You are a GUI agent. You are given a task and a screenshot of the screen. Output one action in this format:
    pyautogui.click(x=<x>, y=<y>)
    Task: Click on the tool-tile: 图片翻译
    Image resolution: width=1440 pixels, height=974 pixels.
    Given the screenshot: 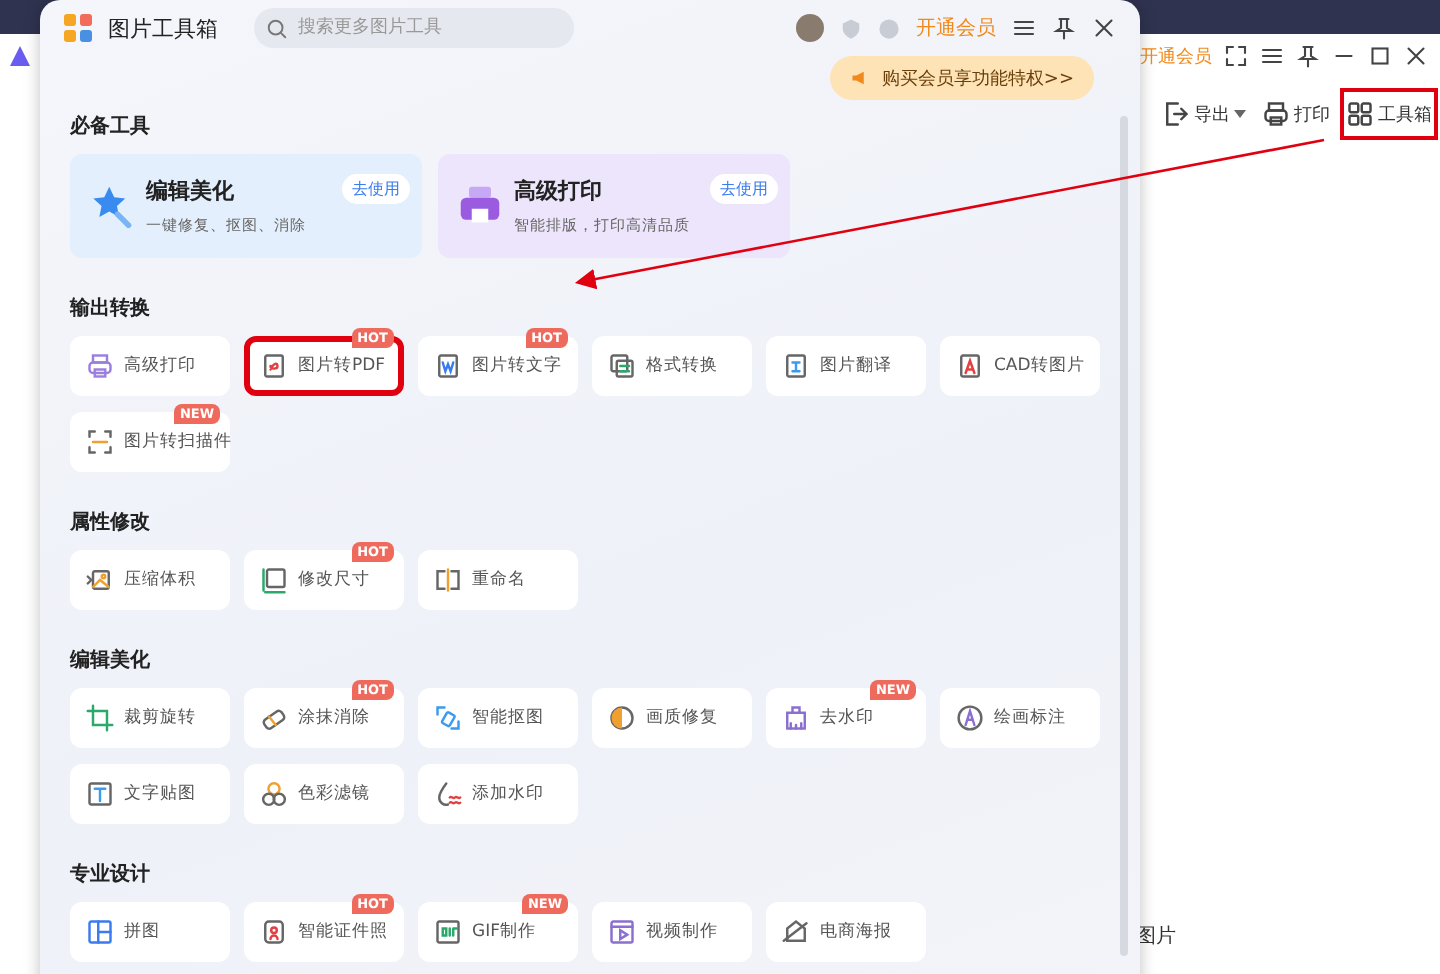 What is the action you would take?
    pyautogui.click(x=846, y=366)
    